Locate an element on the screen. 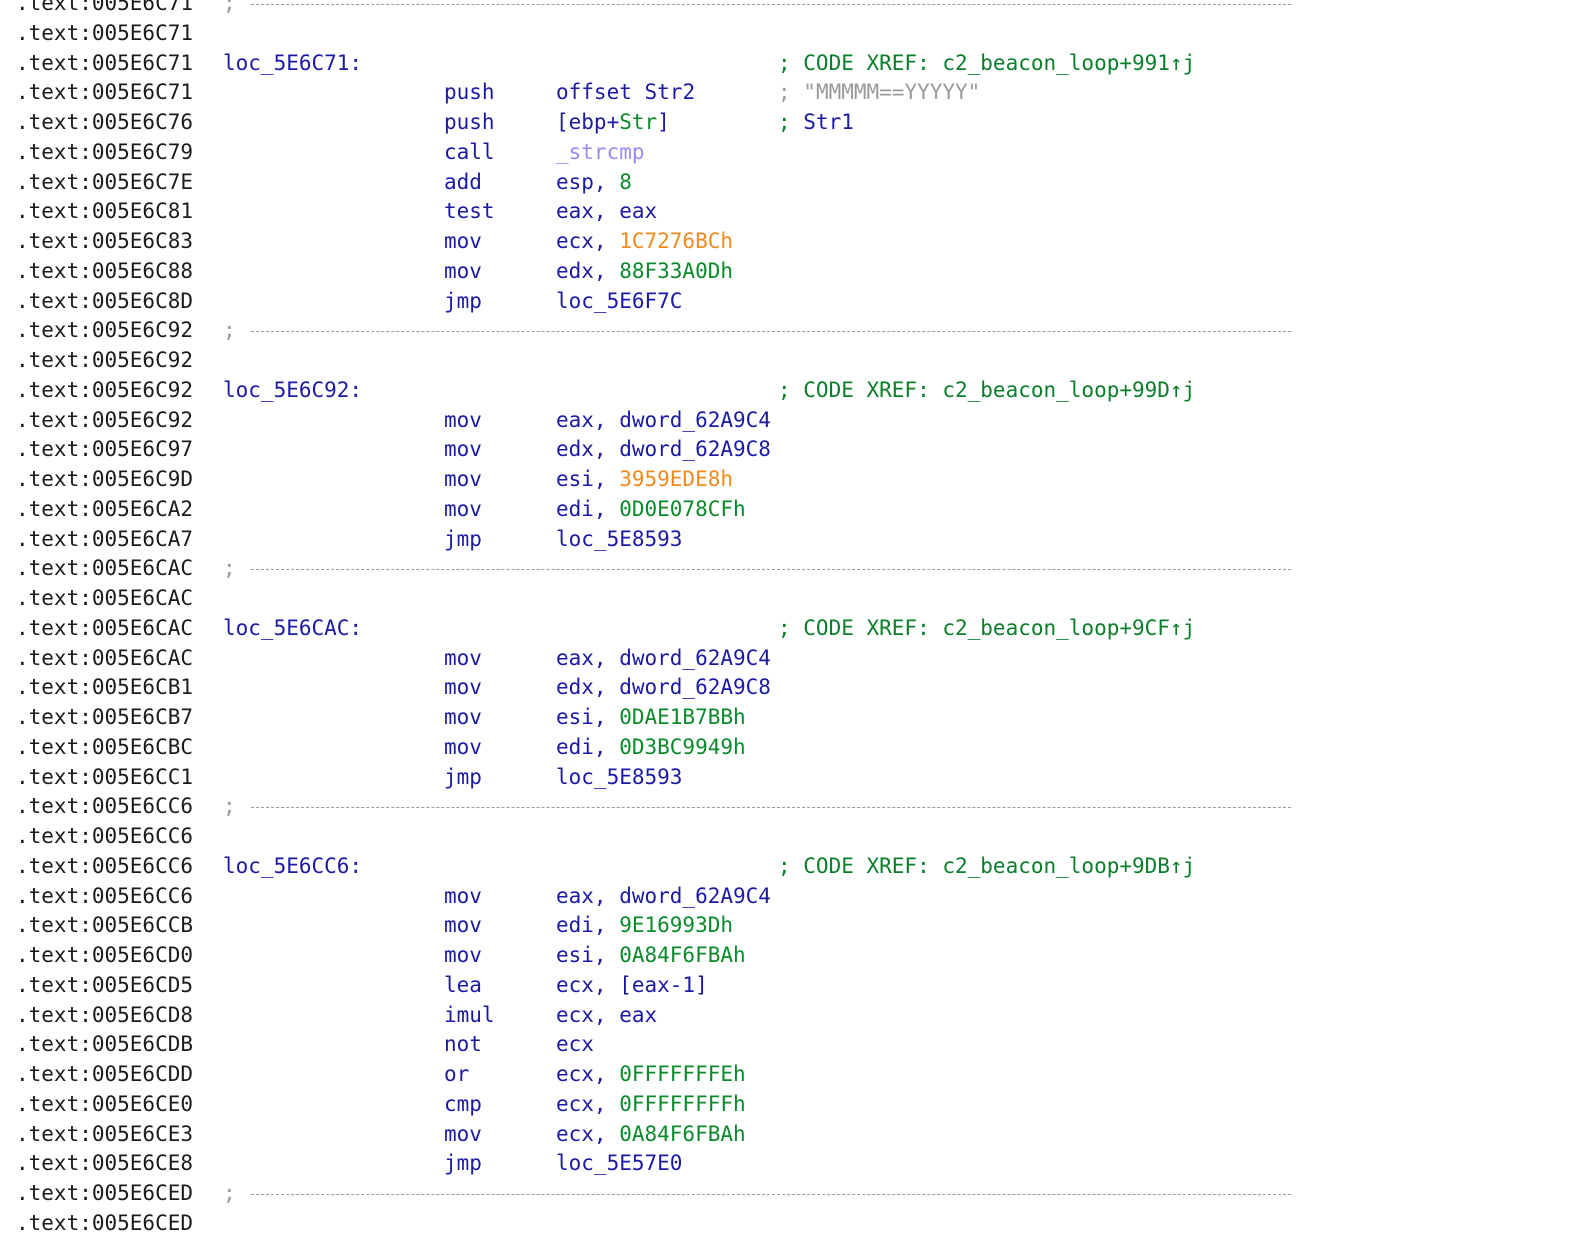 Image resolution: width=1582 pixels, height=1244 pixels. operand-ext: _strcmp is located at coordinates (600, 152).